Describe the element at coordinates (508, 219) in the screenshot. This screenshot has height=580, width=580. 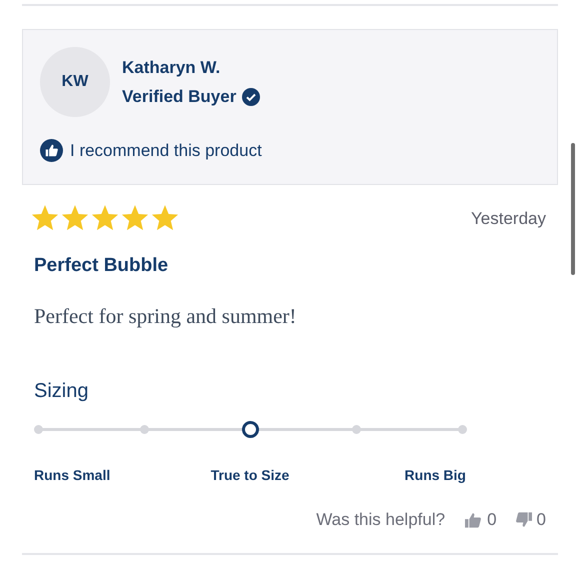
I see `review-date: Yesterday` at that location.